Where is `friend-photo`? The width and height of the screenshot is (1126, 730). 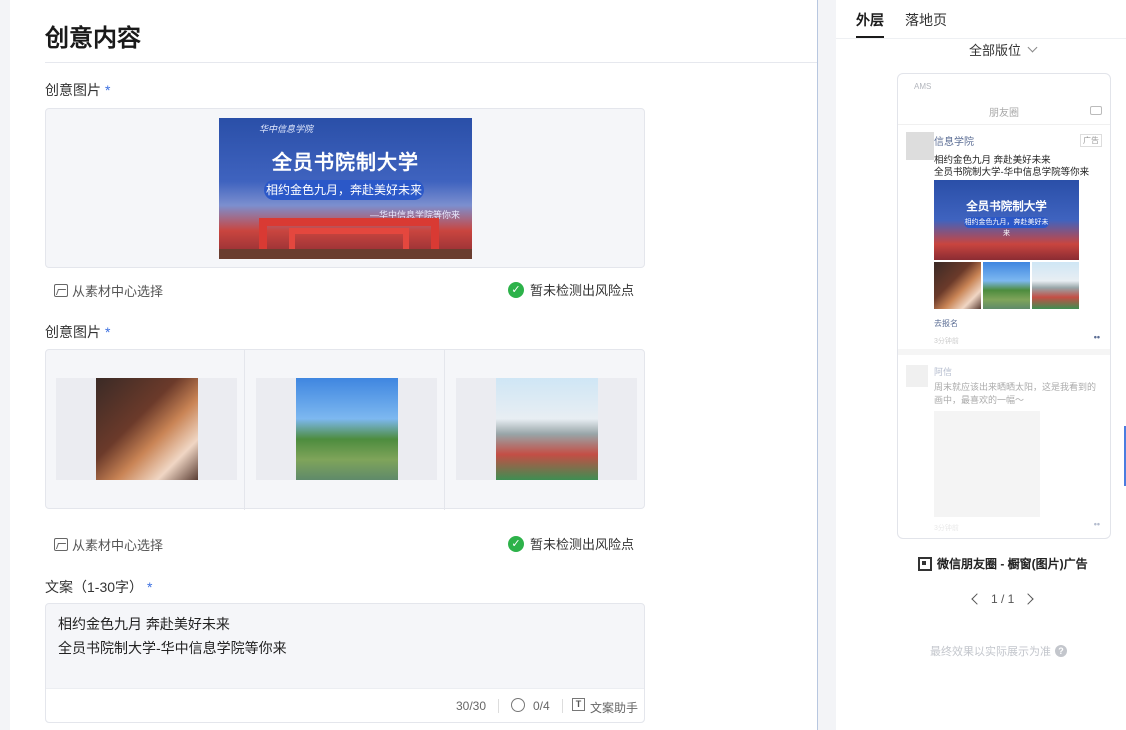 friend-photo is located at coordinates (987, 464).